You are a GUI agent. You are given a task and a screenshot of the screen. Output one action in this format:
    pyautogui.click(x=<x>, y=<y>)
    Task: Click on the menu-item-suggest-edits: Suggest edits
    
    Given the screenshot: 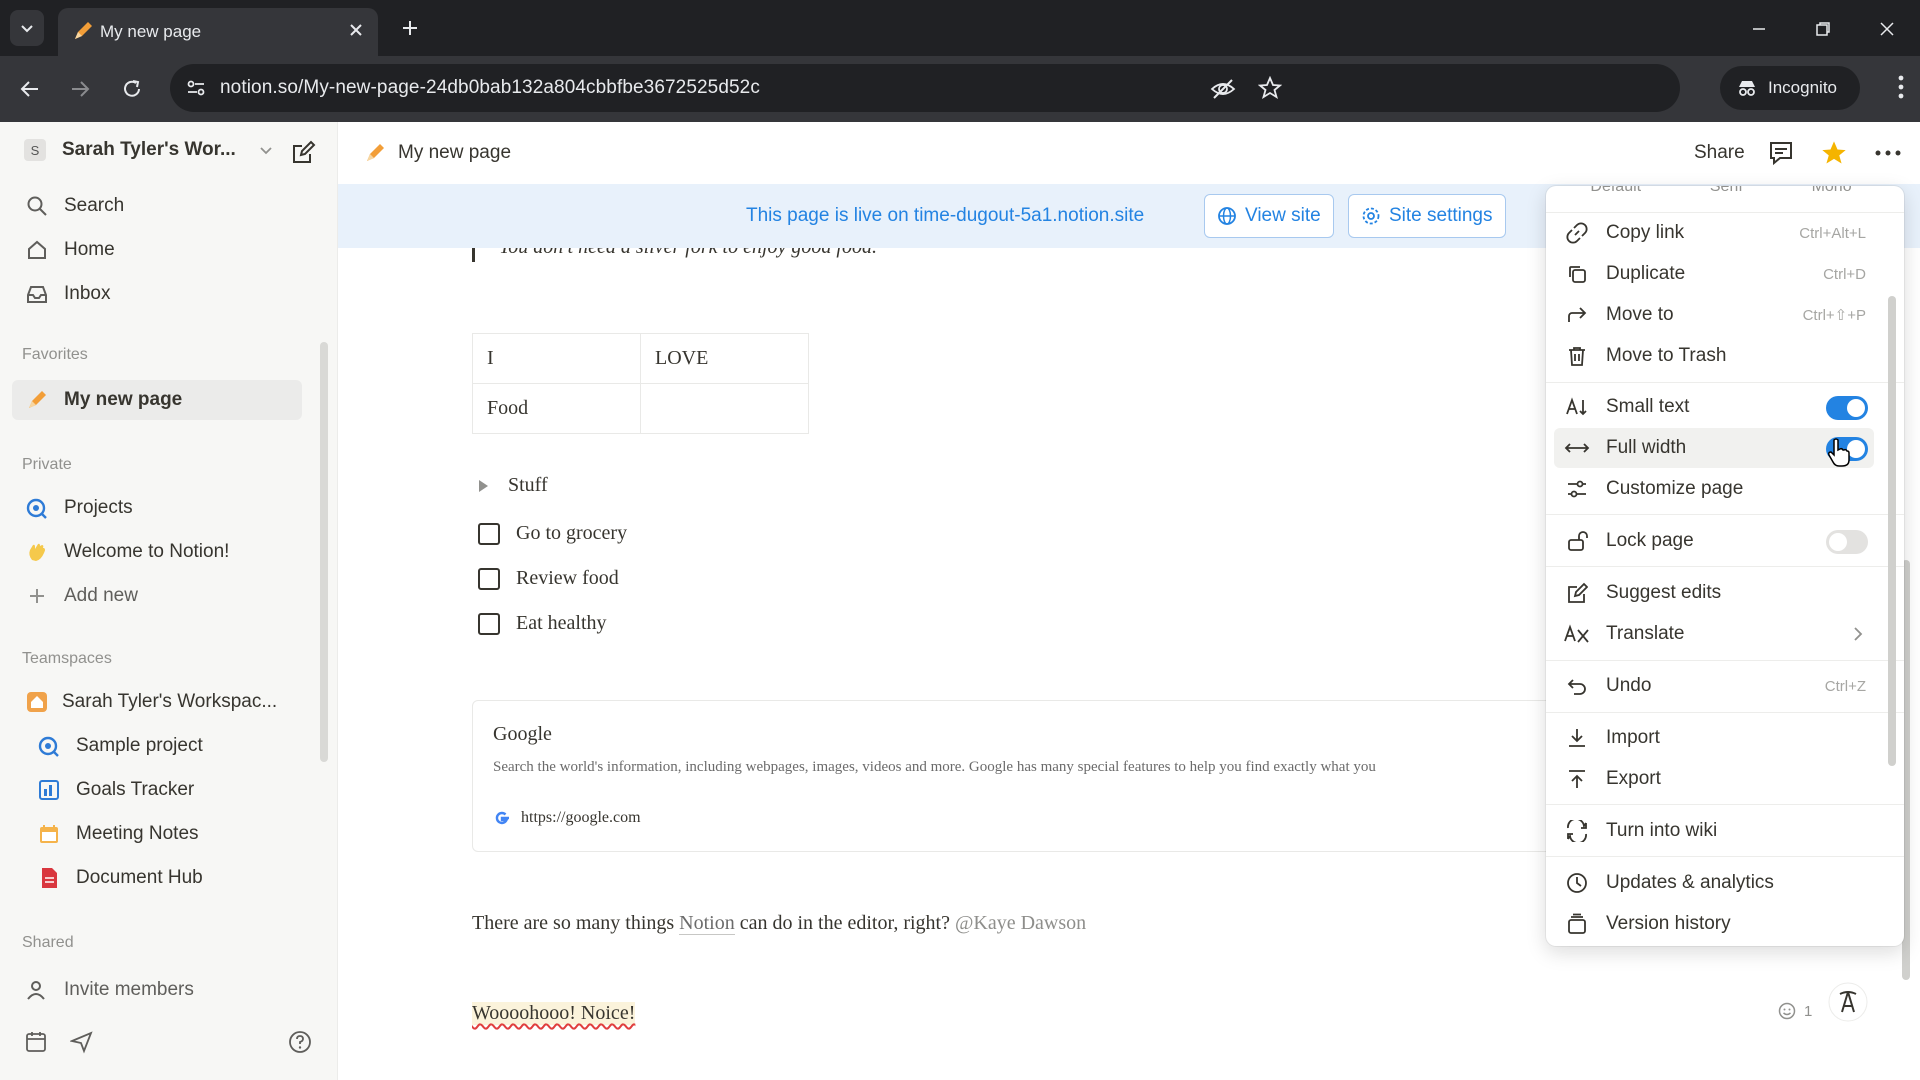 What is the action you would take?
    pyautogui.click(x=1714, y=593)
    